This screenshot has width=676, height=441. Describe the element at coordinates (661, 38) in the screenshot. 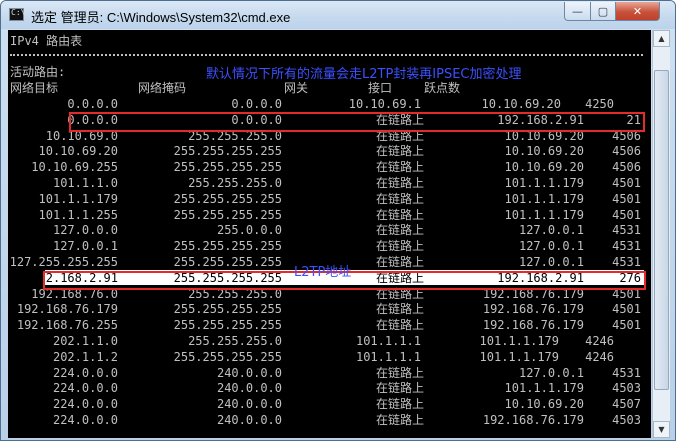

I see `scroll-up-icon: ▲` at that location.